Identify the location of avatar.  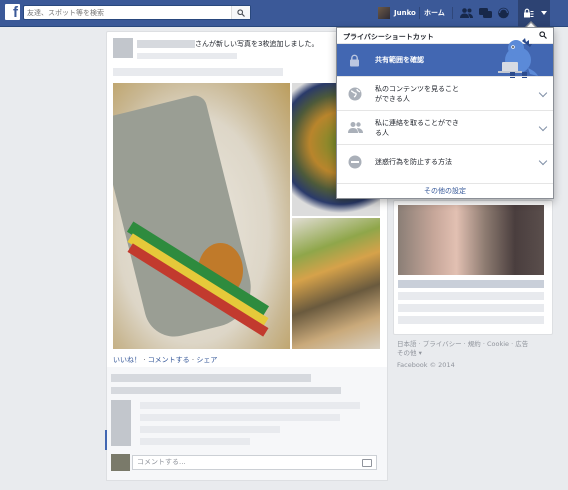
(384, 13).